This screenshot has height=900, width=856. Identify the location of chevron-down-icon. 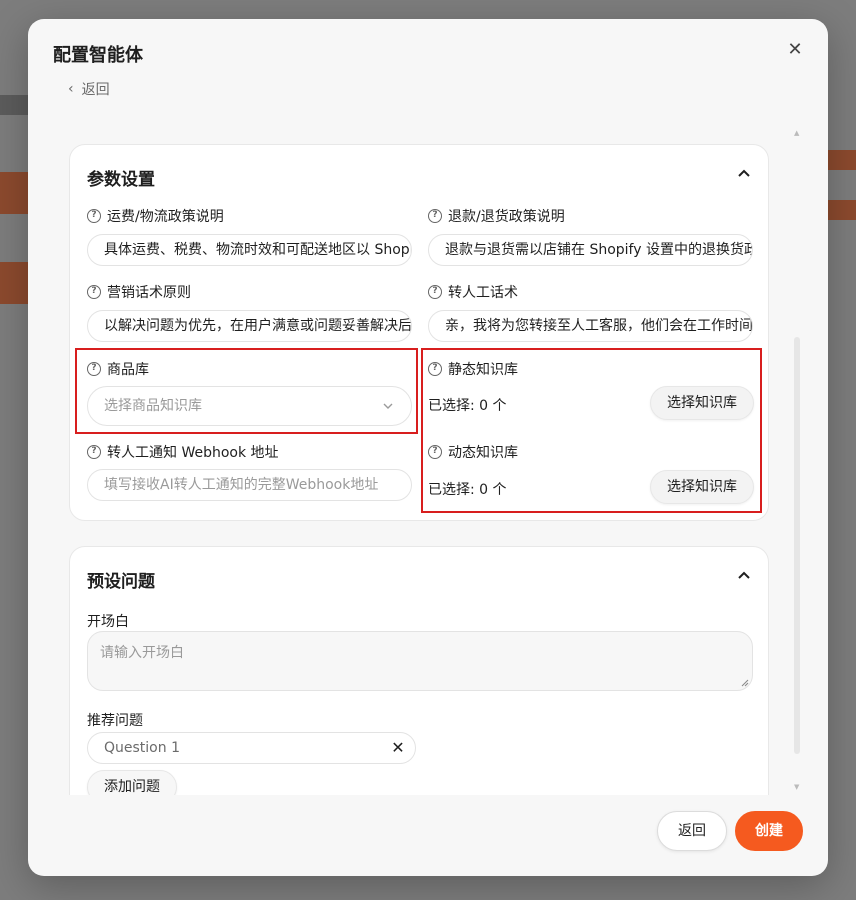
(388, 406).